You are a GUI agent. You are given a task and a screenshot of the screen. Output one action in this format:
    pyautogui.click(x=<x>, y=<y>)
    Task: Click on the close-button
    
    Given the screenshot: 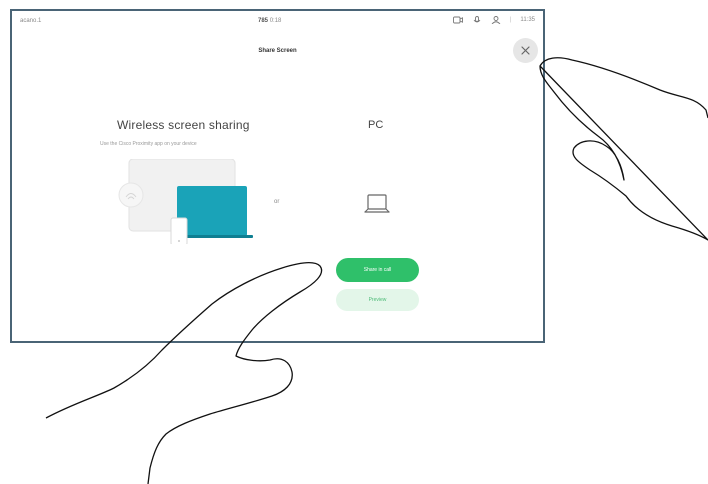 What is the action you would take?
    pyautogui.click(x=525, y=50)
    